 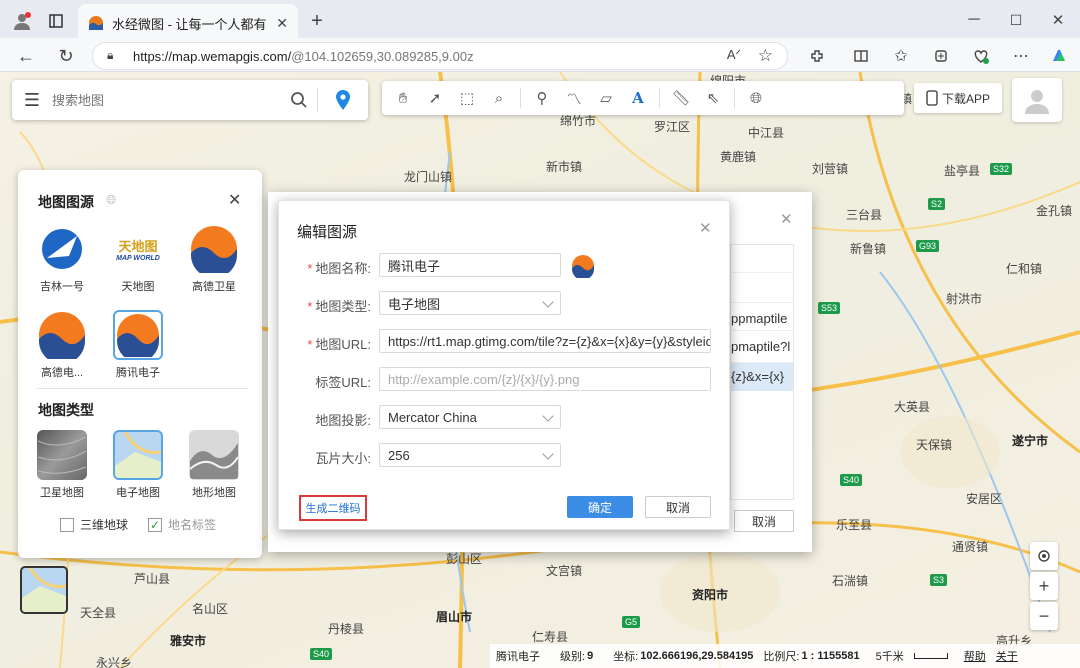 What do you see at coordinates (830, 656) in the screenshot?
I see `status-scale: 1 : 1155581` at bounding box center [830, 656].